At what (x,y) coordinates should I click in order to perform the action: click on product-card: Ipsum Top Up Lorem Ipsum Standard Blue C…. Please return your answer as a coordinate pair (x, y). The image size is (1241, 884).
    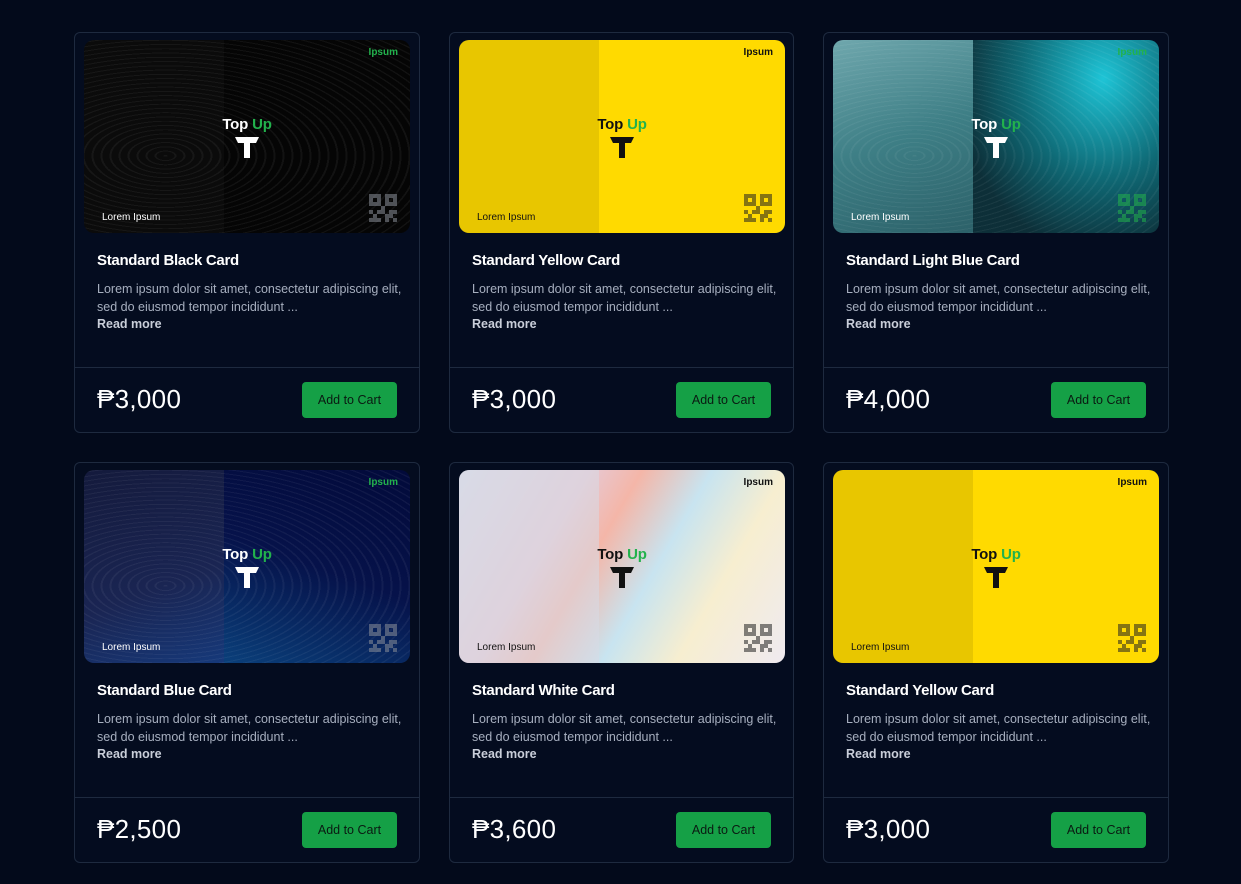
    Looking at the image, I should click on (247, 662).